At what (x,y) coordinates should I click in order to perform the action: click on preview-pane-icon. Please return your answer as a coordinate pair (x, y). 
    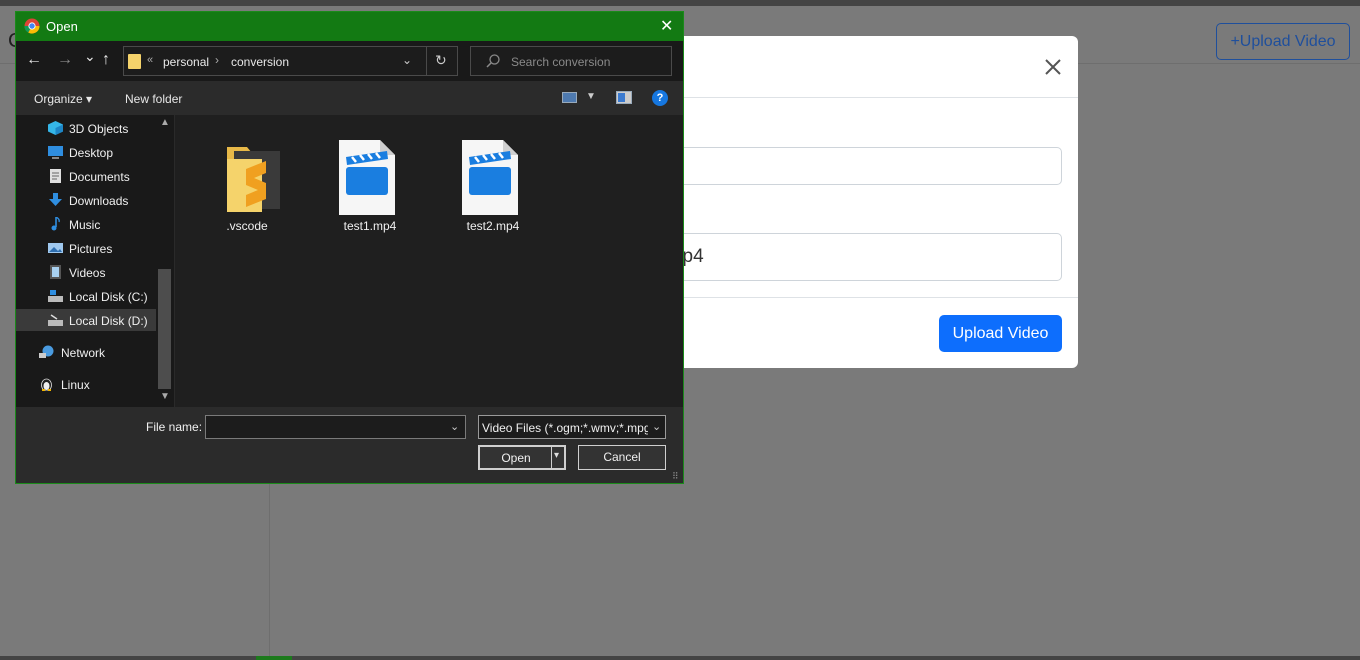
    Looking at the image, I should click on (624, 97).